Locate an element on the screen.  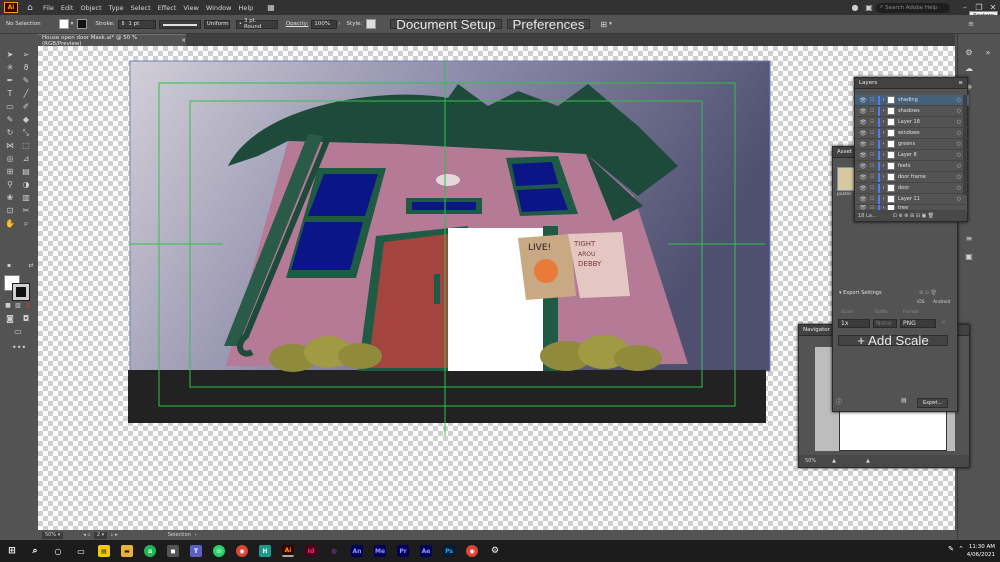
chrome-icon-2: ◉ is located at coordinates (472, 551).